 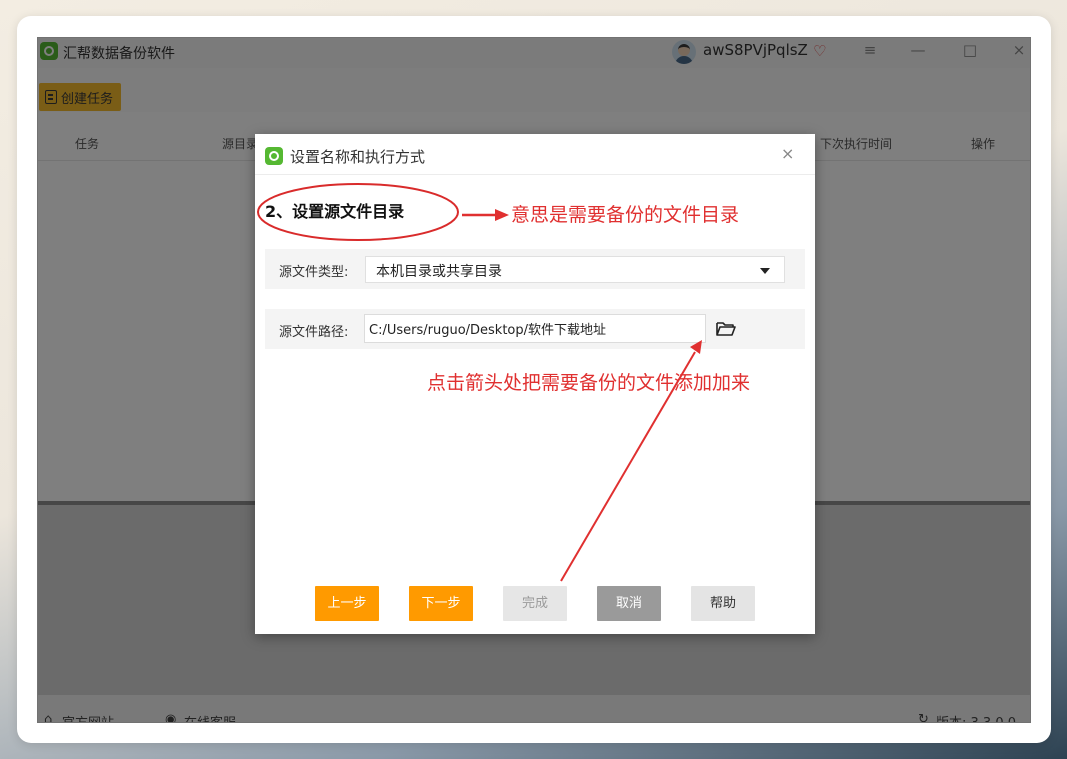 What do you see at coordinates (358, 157) in the screenshot?
I see `dialog-title: 设置名称和执行方式` at bounding box center [358, 157].